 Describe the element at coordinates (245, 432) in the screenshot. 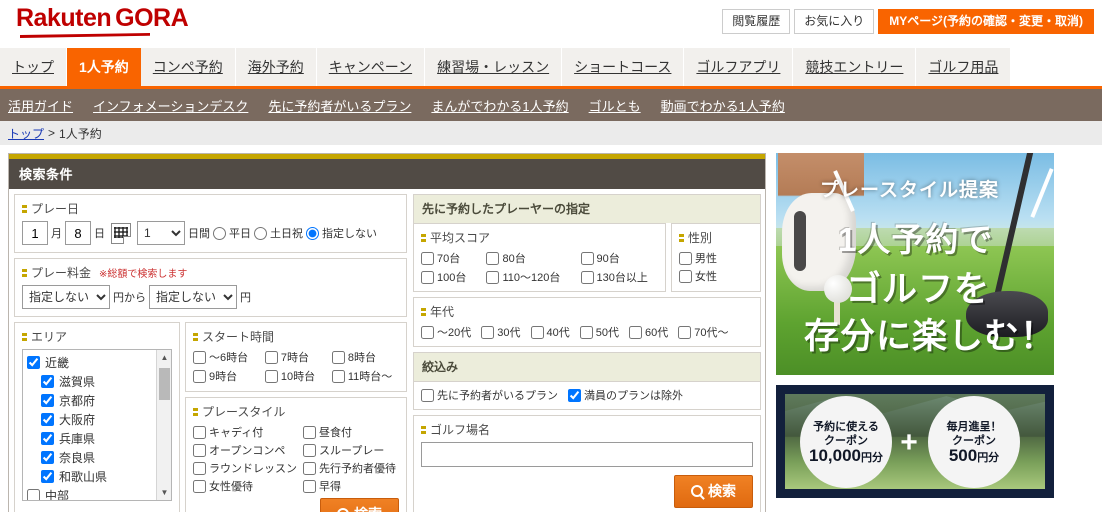

I see `play-style-option: キャディ付` at that location.